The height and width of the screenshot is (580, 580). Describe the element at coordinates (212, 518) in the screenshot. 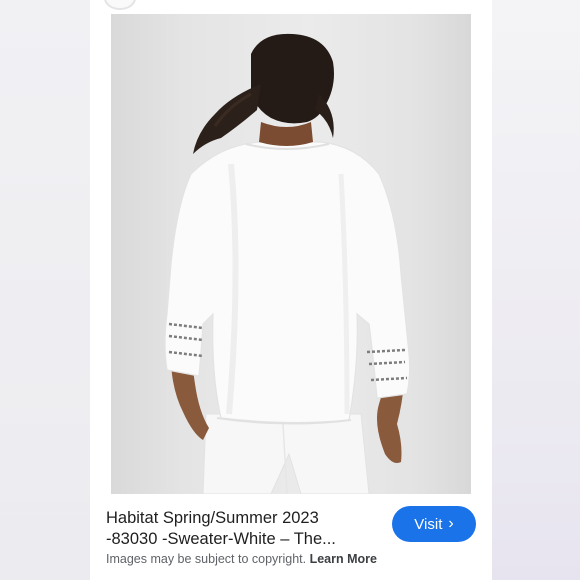

I see `result-title-line1: Habitat Spring/Summer 2023` at that location.